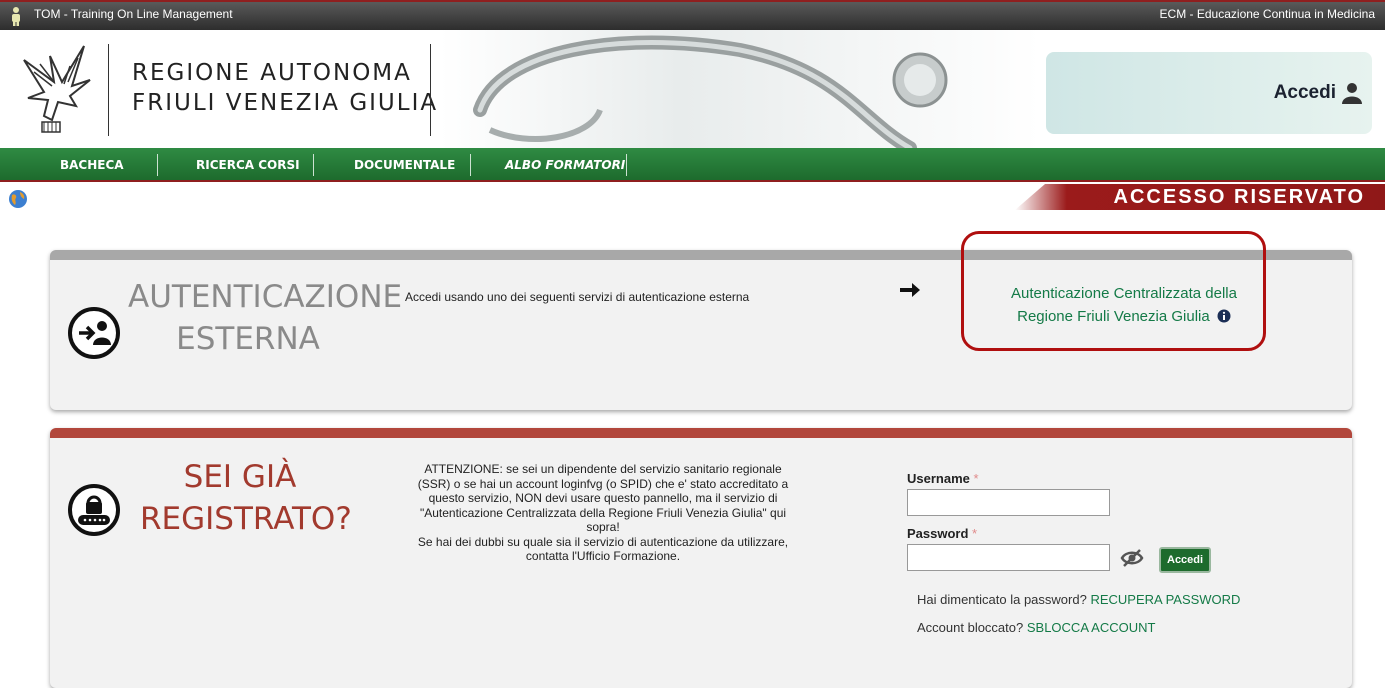  What do you see at coordinates (910, 290) in the screenshot?
I see `arrow-right-icon` at bounding box center [910, 290].